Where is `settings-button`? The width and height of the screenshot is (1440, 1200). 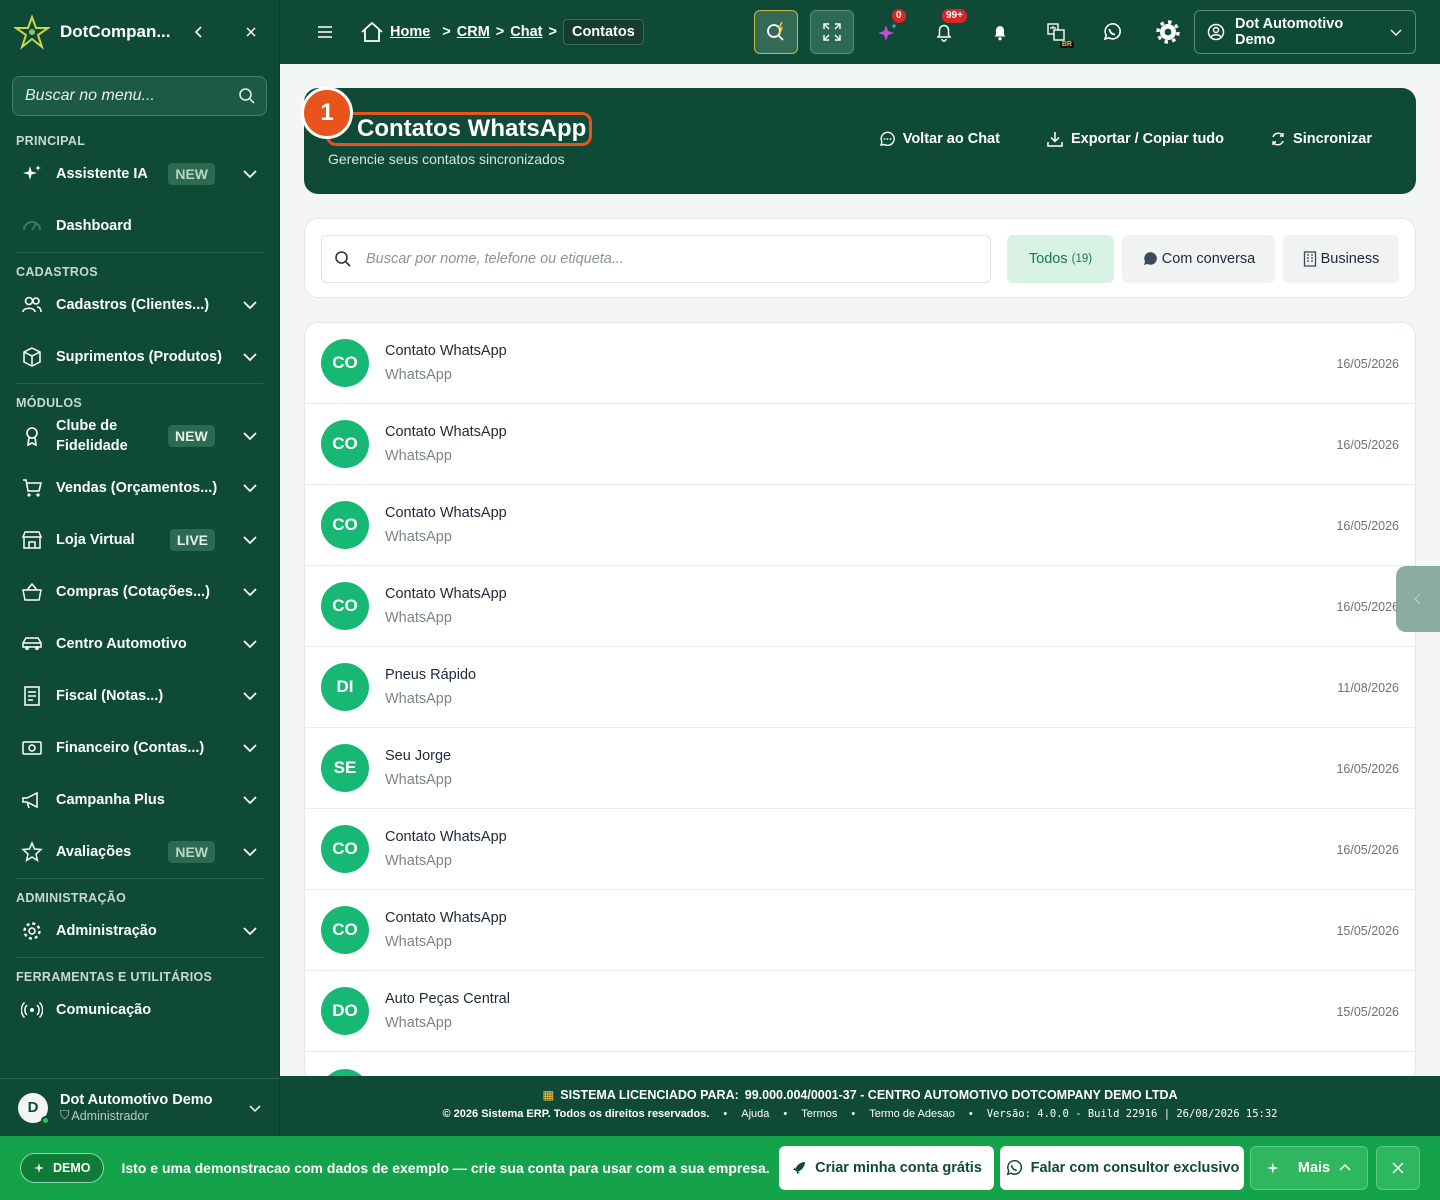
settings-button is located at coordinates (1168, 32).